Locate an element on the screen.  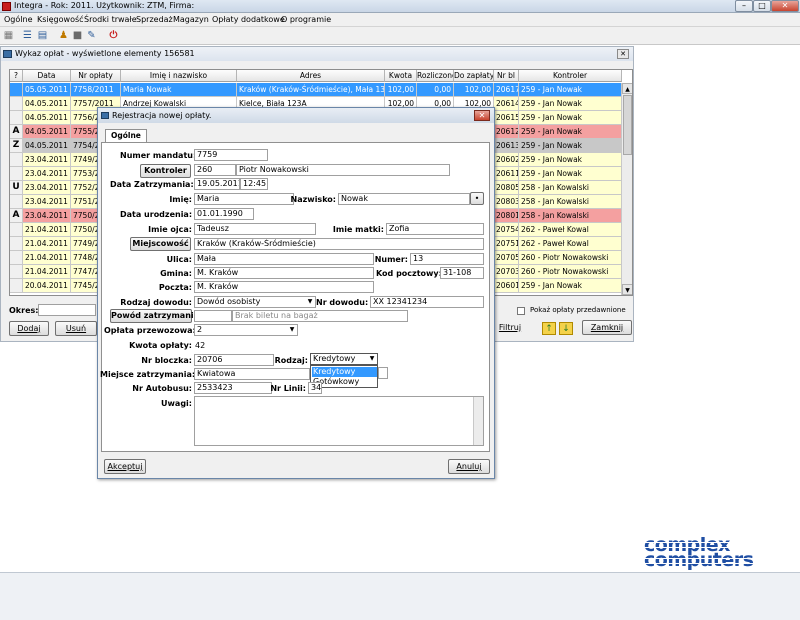
toolbar-grid-icon: ▤ is located at coordinates (42, 35).